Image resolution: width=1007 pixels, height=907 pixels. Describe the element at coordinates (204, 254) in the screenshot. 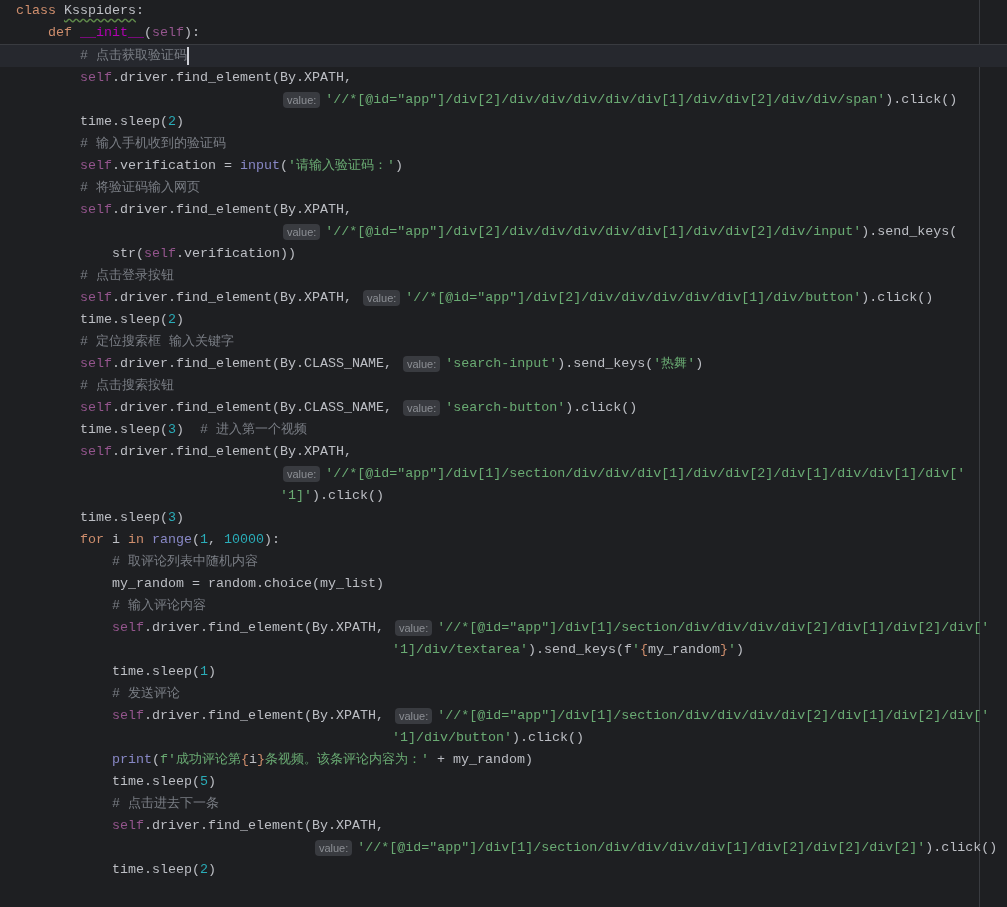

I see `code-text: str(self.verification))` at that location.